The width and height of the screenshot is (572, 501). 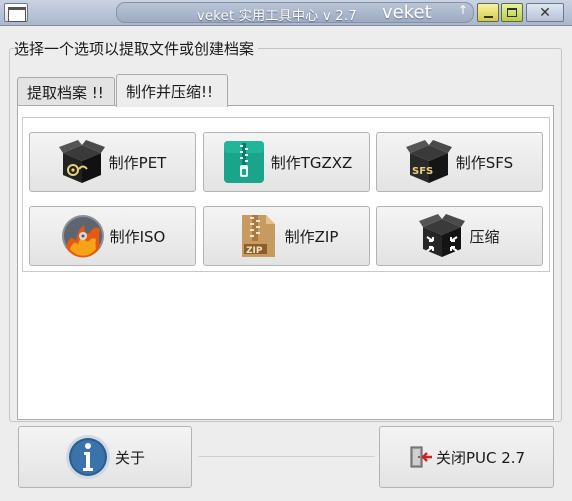 What do you see at coordinates (422, 171) in the screenshot?
I see `svg-text: SFS` at bounding box center [422, 171].